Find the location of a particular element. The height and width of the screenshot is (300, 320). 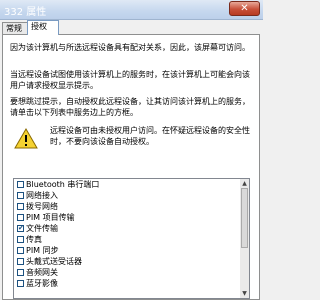

service-label: 文件传输 is located at coordinates (42, 228).